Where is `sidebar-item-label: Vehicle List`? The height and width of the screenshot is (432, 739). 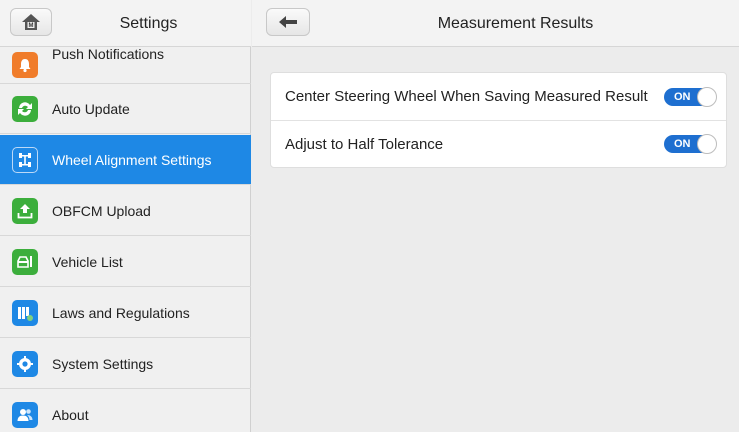 sidebar-item-label: Vehicle List is located at coordinates (87, 261).